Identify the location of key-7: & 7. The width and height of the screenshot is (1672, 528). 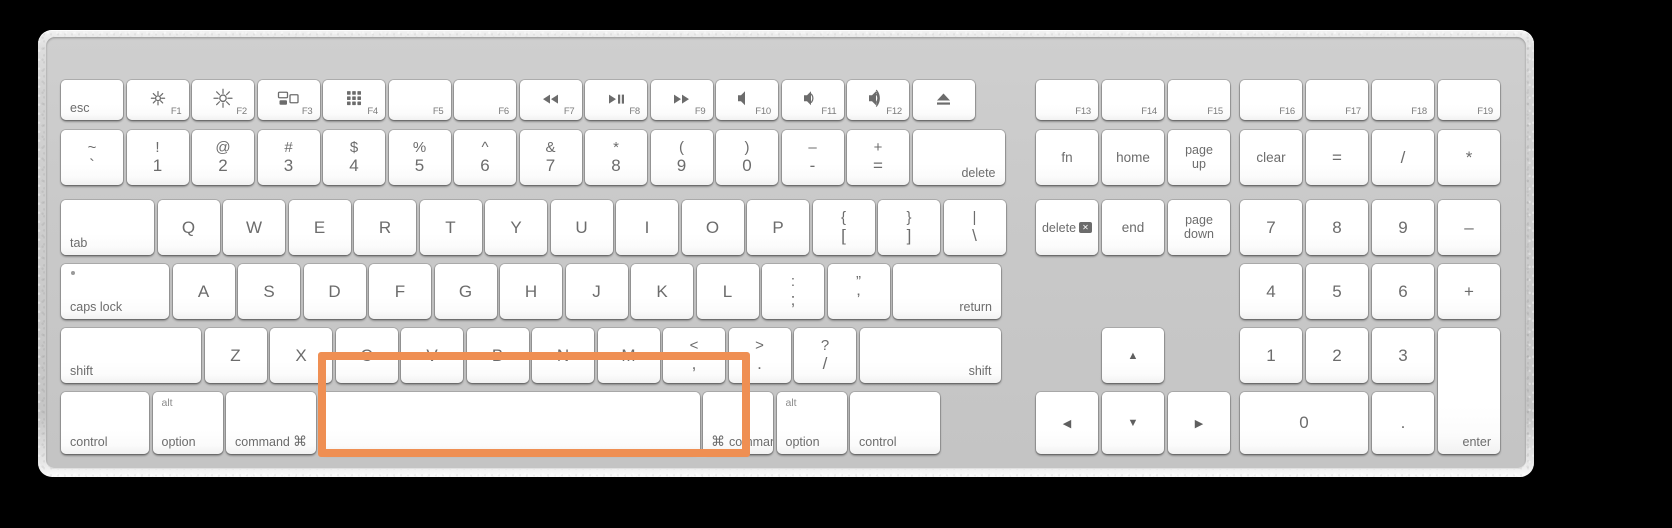
(550, 157).